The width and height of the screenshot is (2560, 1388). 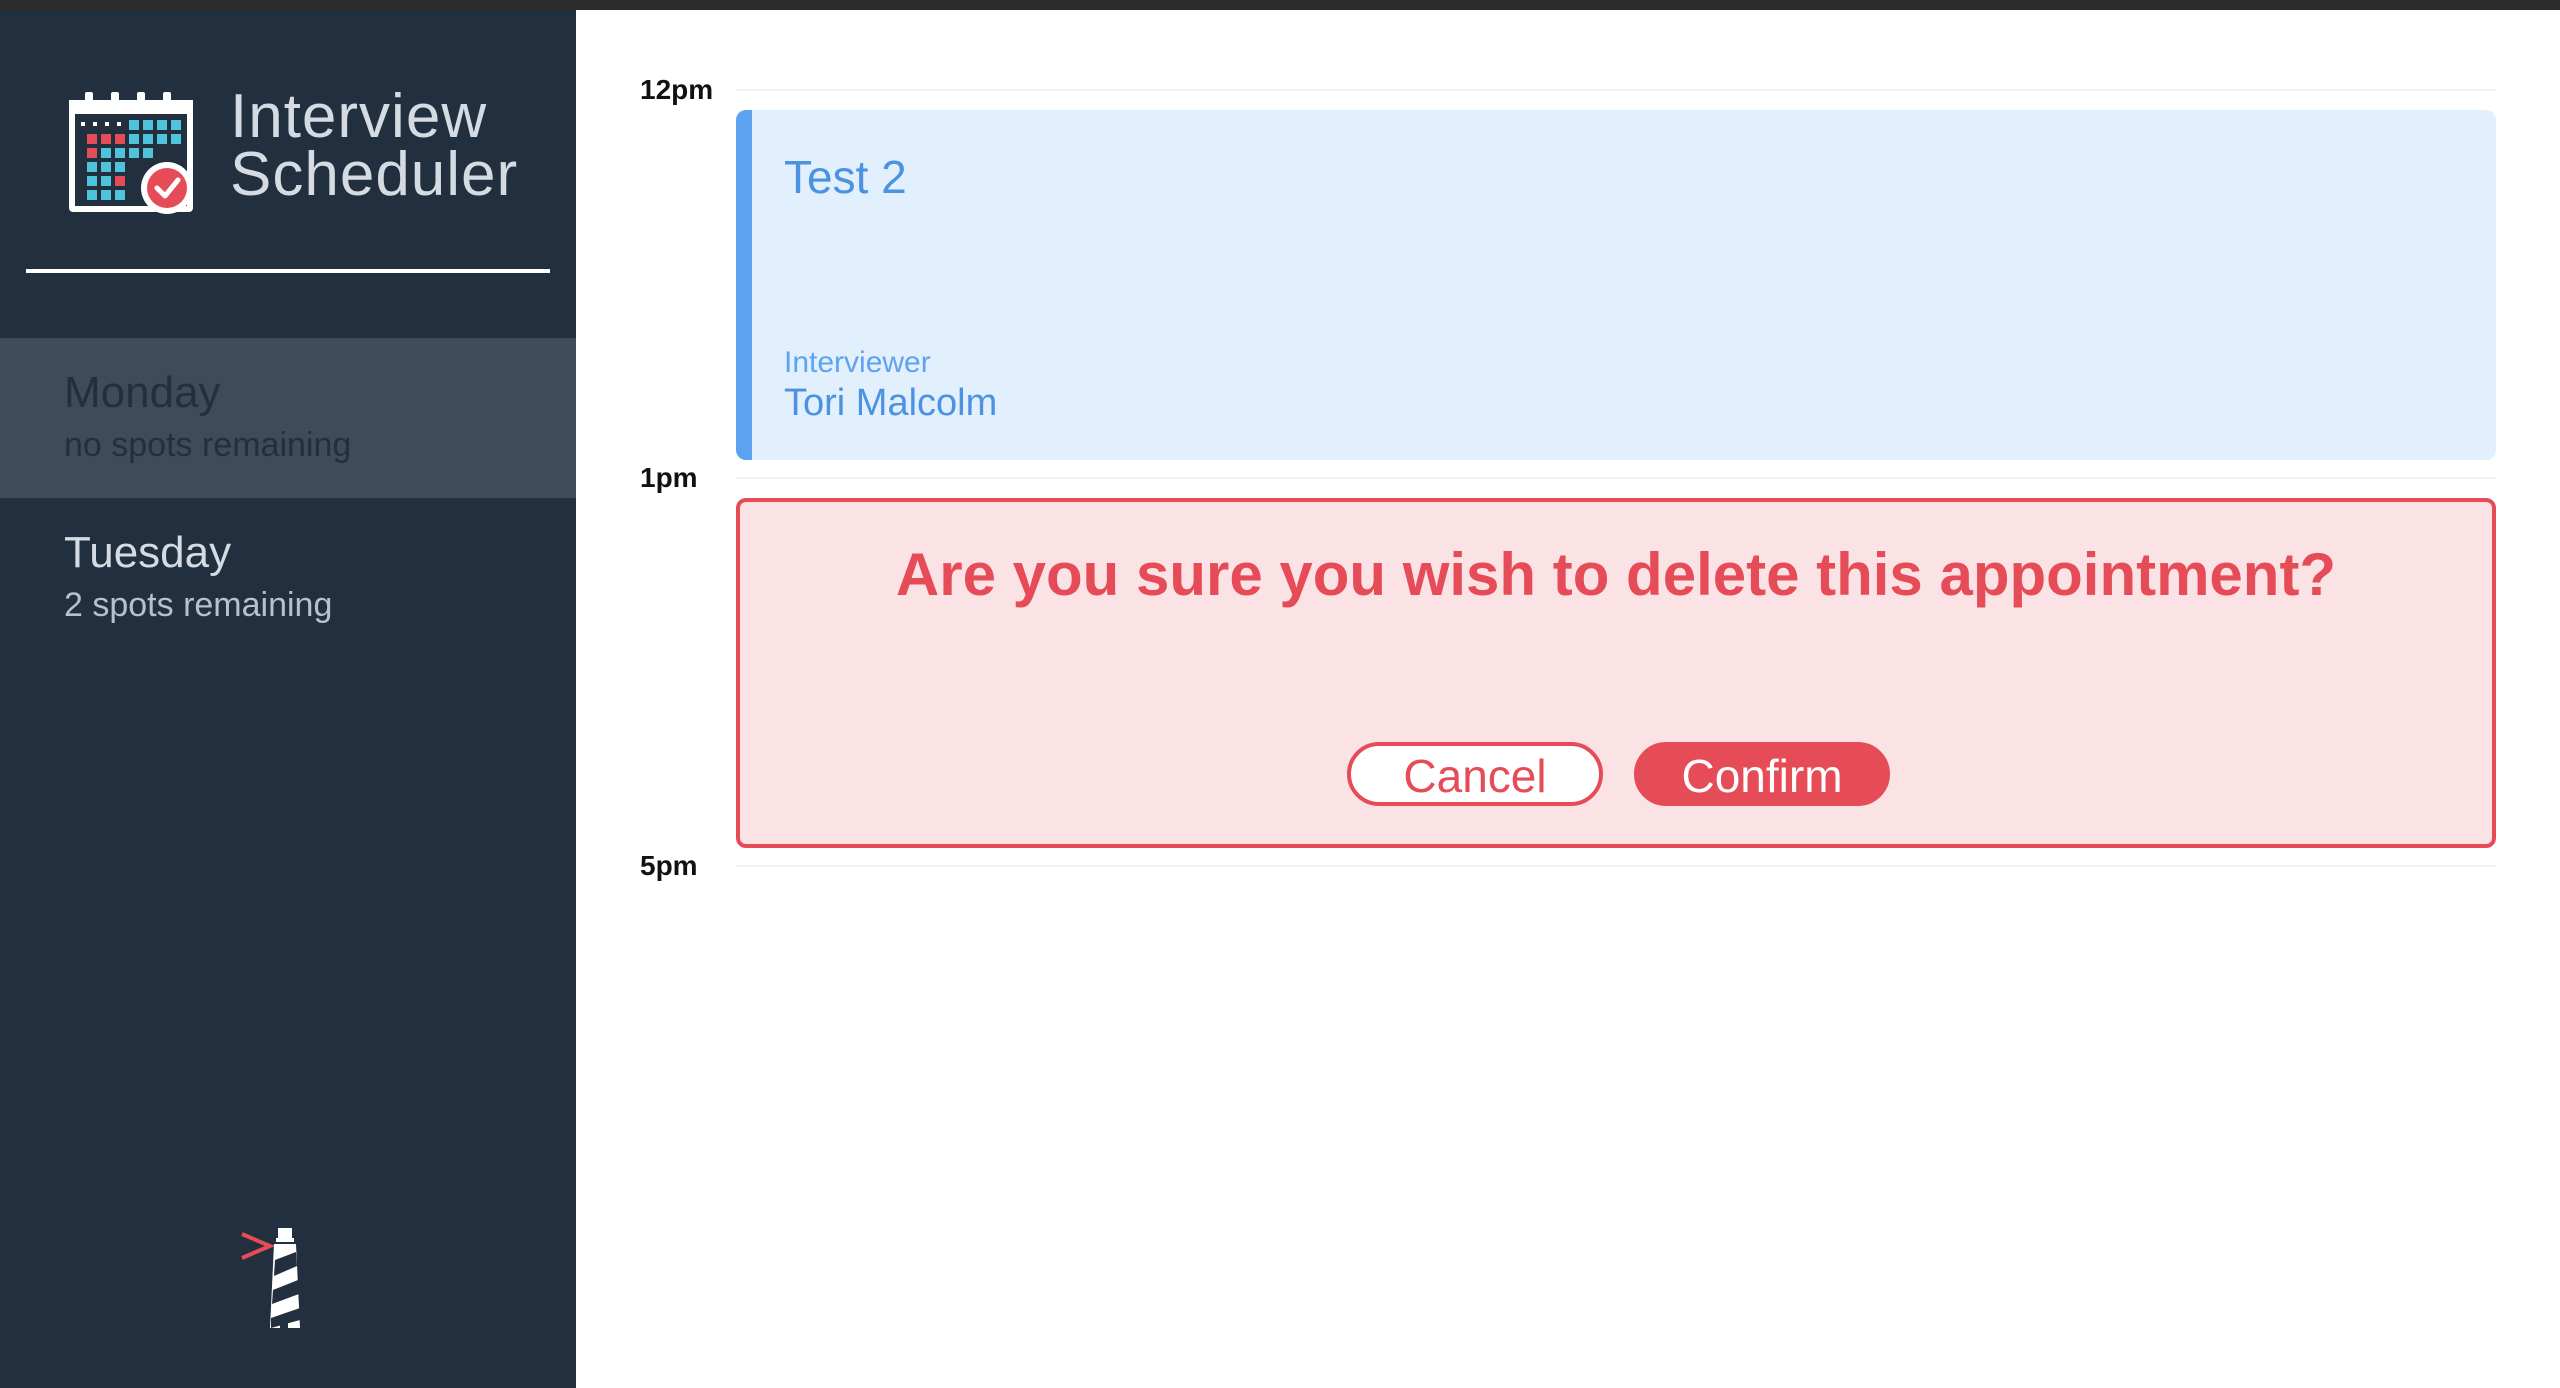 I want to click on window-top-bar, so click(x=1280, y=5).